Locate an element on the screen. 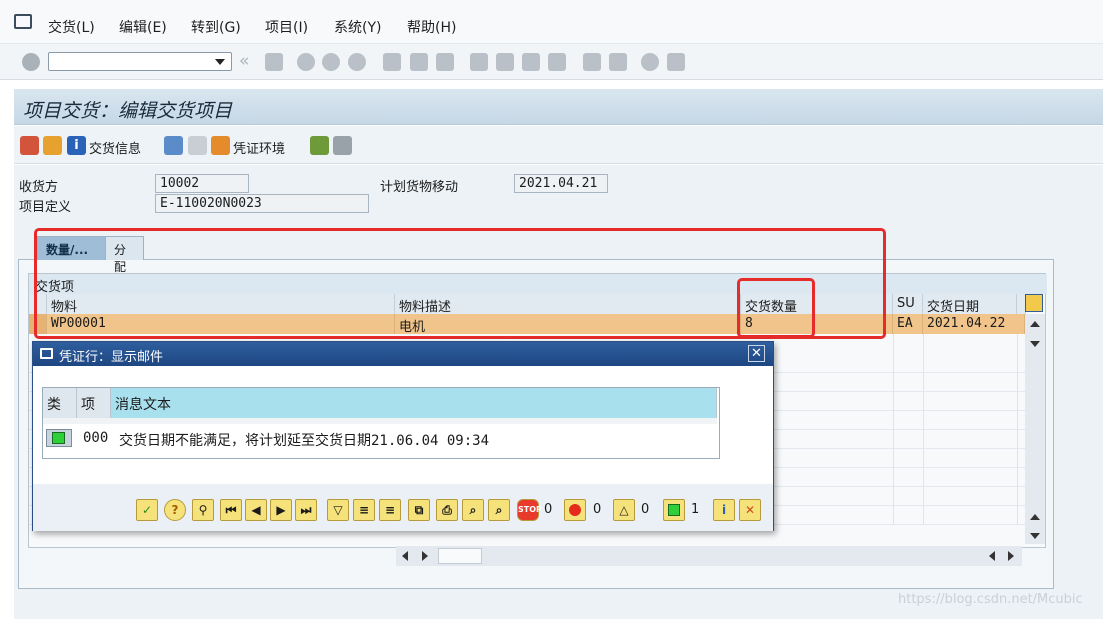 The image size is (1103, 619). first-page-icon: ⏮ is located at coordinates (231, 510).